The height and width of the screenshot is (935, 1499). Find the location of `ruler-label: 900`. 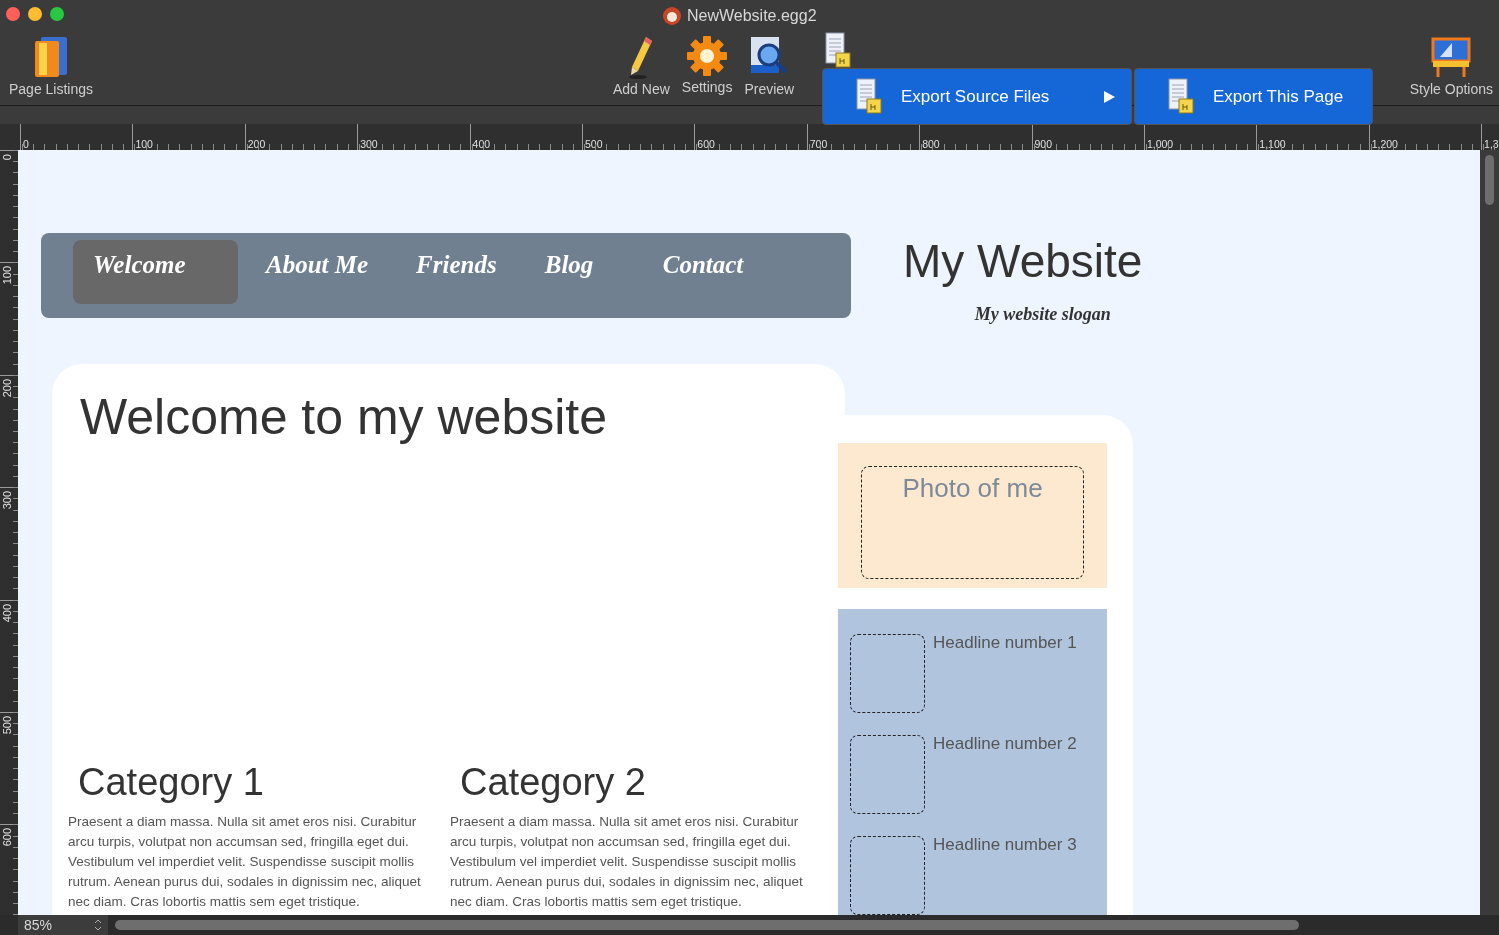

ruler-label: 900 is located at coordinates (1043, 143).